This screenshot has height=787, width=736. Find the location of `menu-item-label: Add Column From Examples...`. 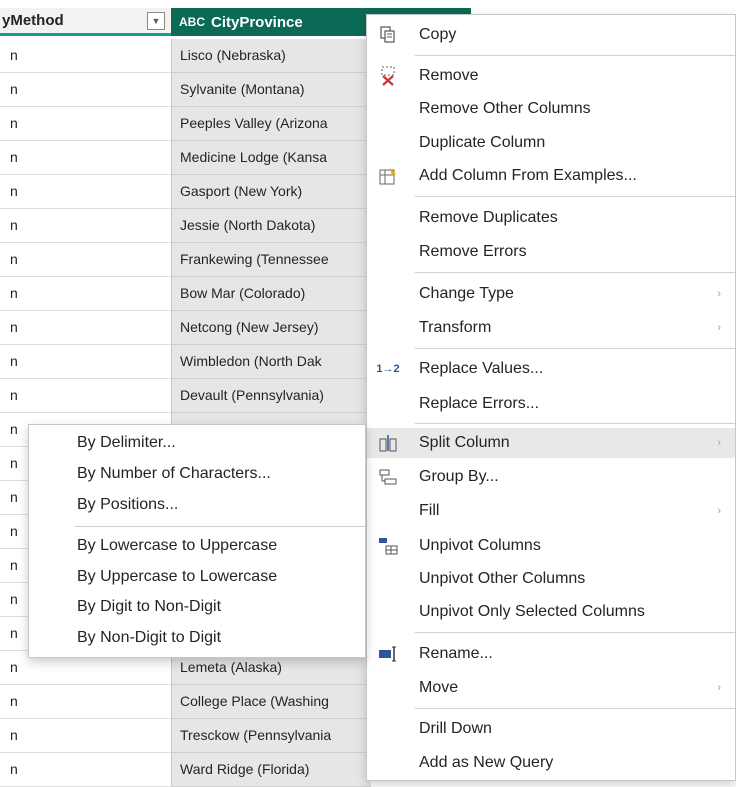

menu-item-label: Add Column From Examples... is located at coordinates (528, 175).